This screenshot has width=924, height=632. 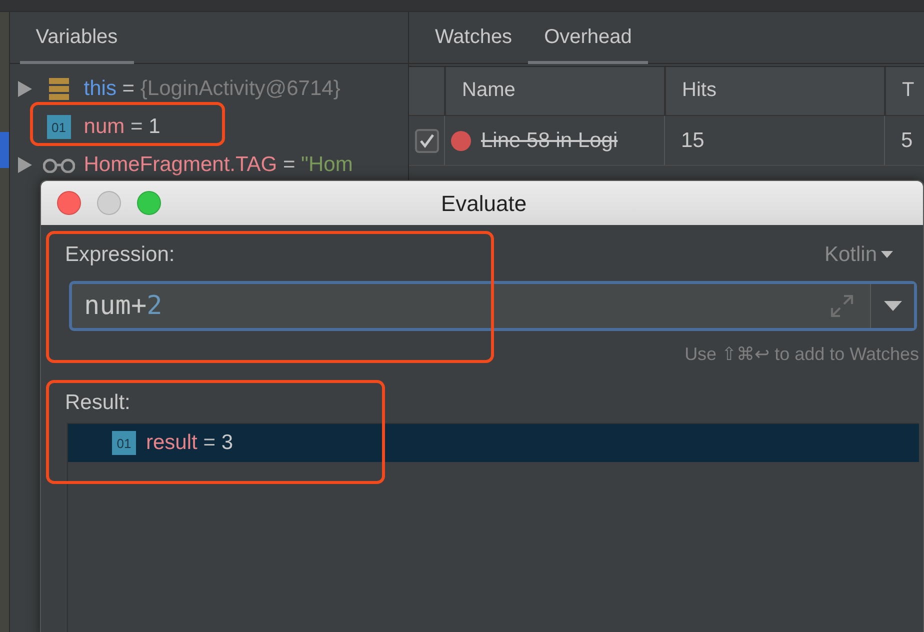 What do you see at coordinates (493, 306) in the screenshot?
I see `expression-field: num+2` at bounding box center [493, 306].